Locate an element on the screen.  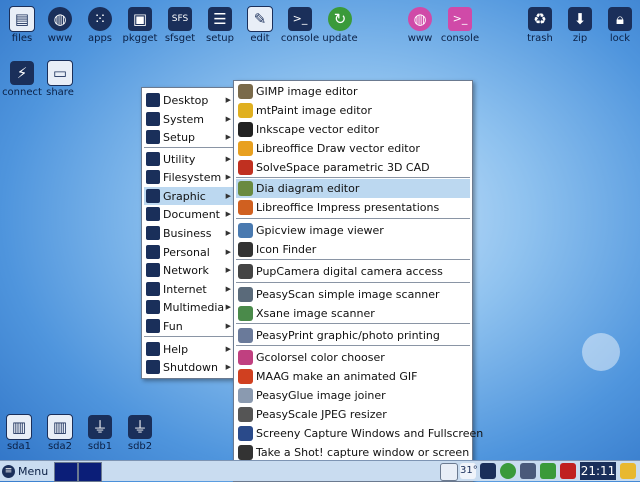
submenu-item-xsane-image-scanner: Xsane image scanner is located at coordinates (353, 313).